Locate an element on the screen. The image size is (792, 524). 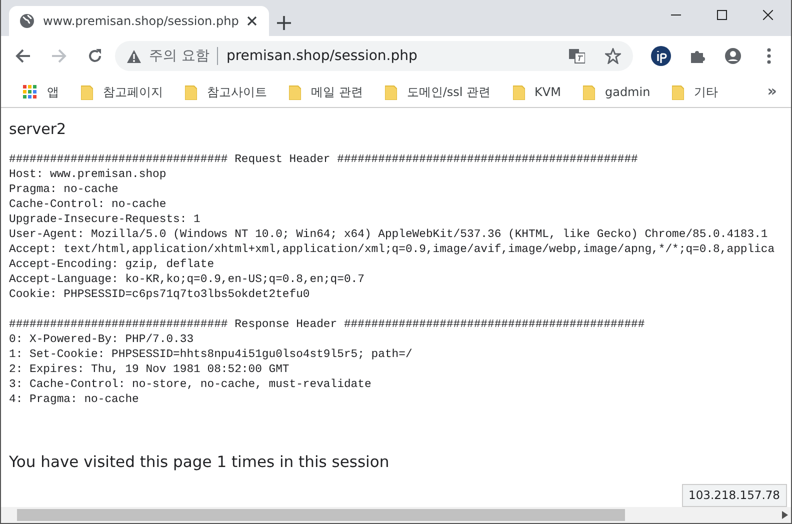
header-line: User-Agent: Mozilla/5.0 (Windows NT 10.0; Win64; x64) AppleWebKit/537.36 (KHTML, like Gecko) Chrome/85.0.4183.1 is located at coordinates (389, 235).